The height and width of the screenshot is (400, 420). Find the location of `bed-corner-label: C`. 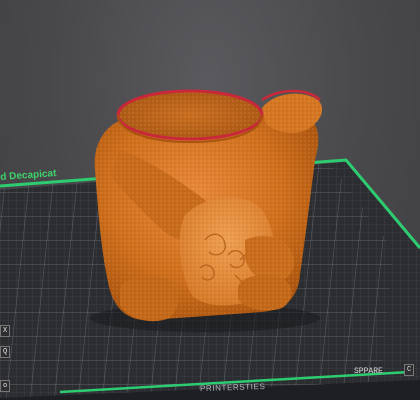

bed-corner-label: C is located at coordinates (409, 370).